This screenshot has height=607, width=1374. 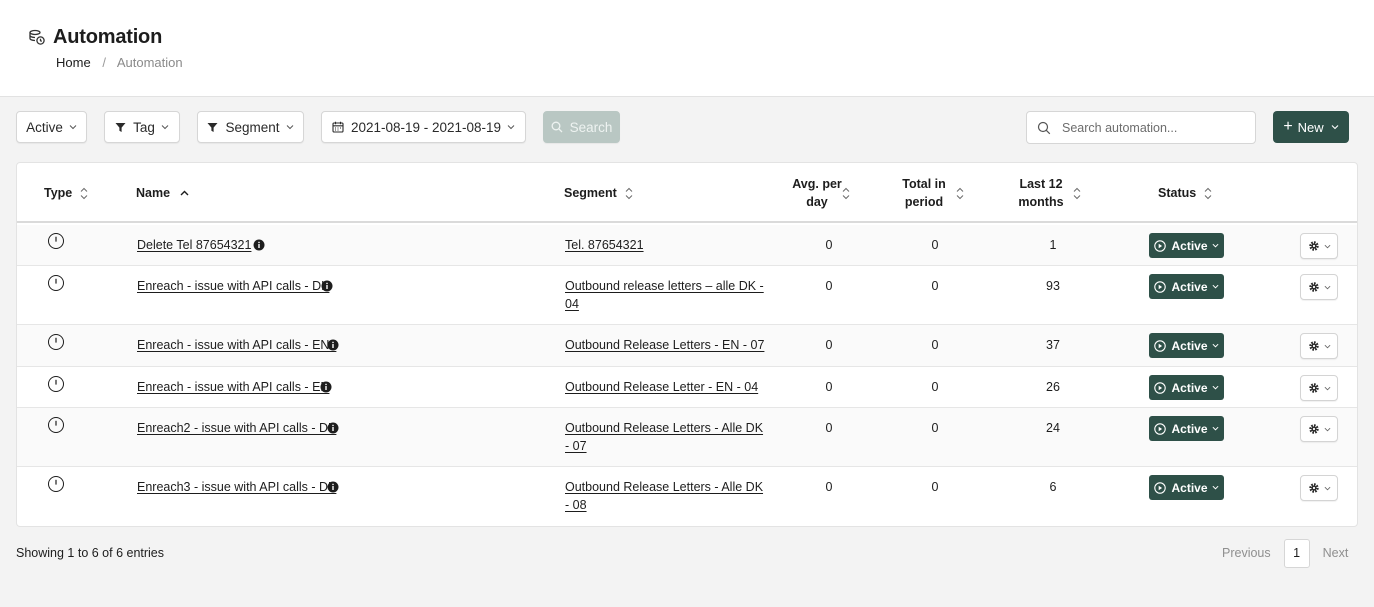 What do you see at coordinates (58, 193) in the screenshot?
I see `column-label: Type` at bounding box center [58, 193].